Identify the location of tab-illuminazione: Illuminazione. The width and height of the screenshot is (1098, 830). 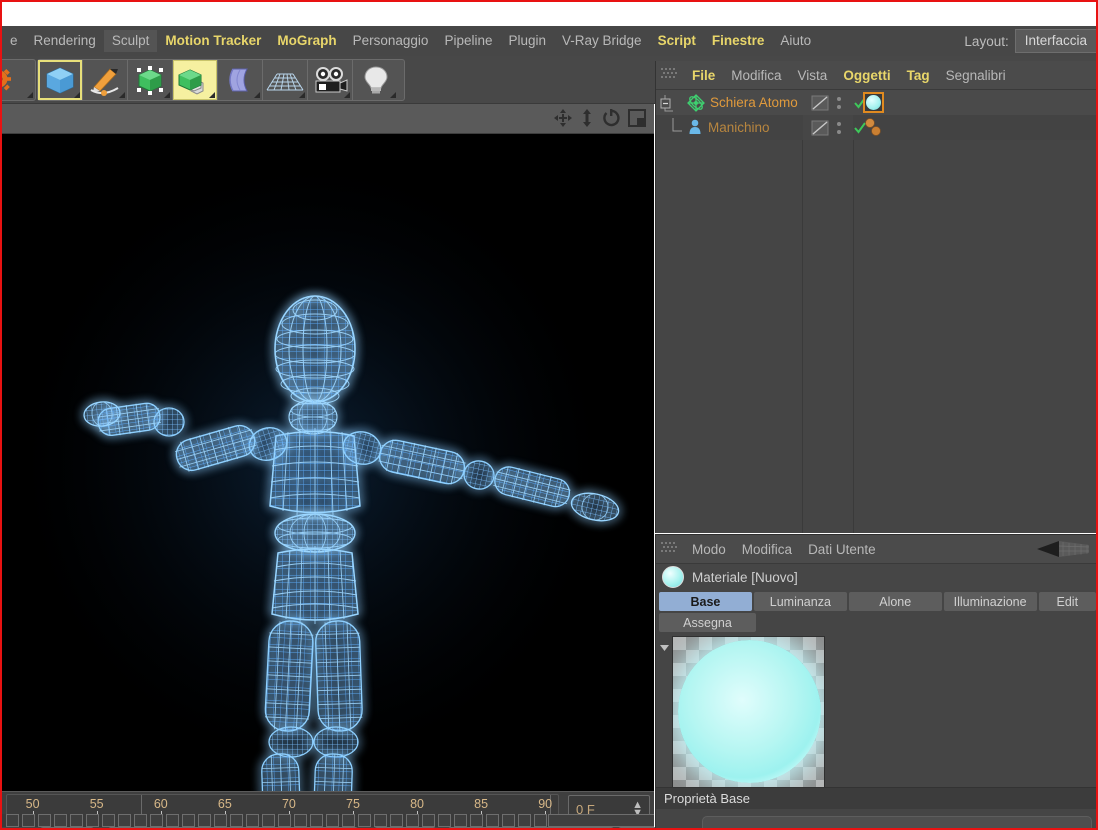
(990, 601).